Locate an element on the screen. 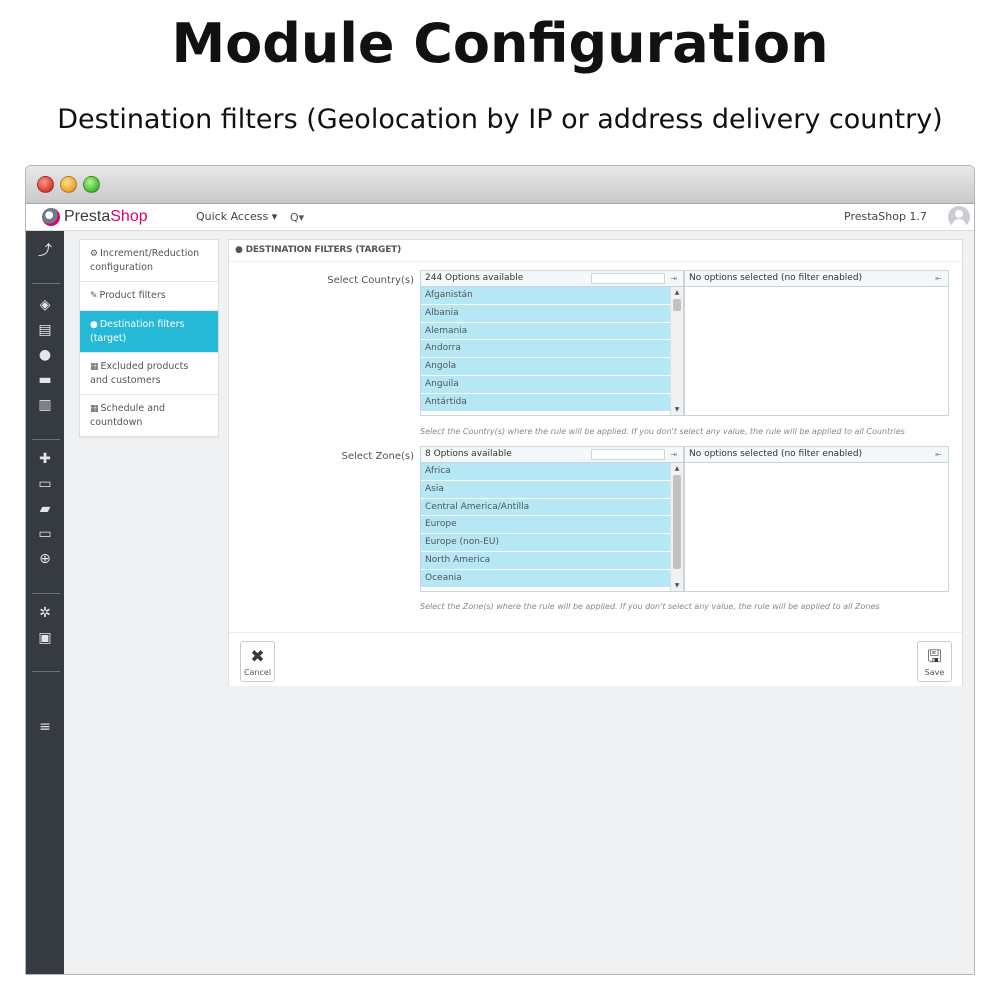 The width and height of the screenshot is (1000, 1000). cancel-label: Cancel is located at coordinates (257, 672).